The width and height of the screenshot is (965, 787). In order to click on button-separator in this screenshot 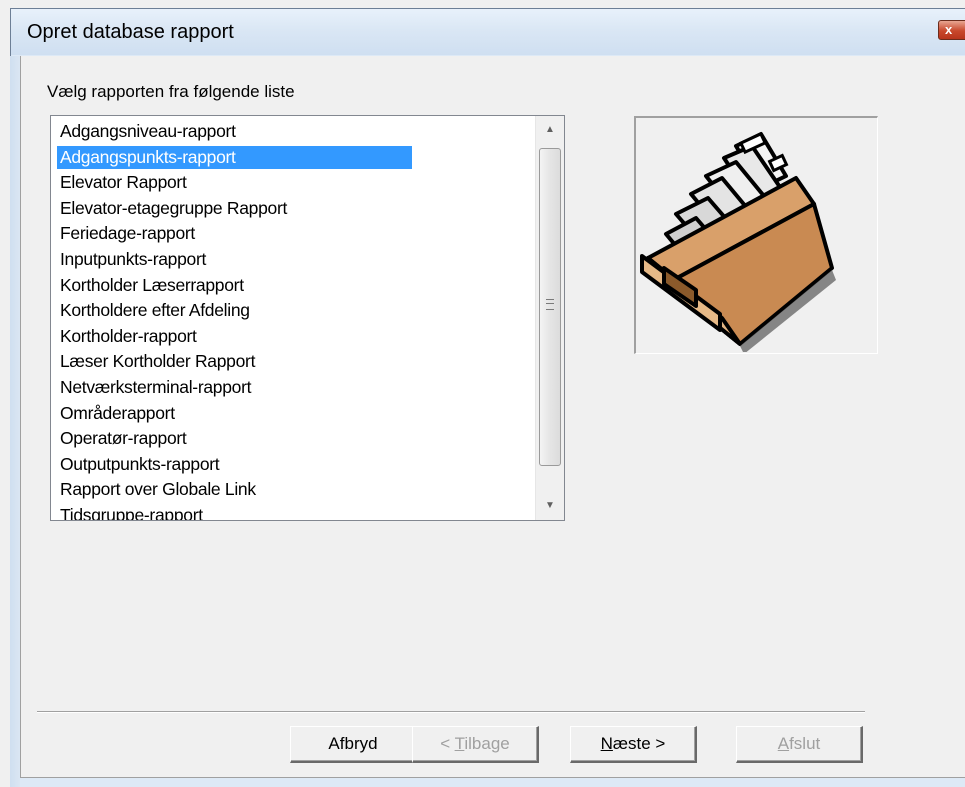, I will do `click(451, 712)`.